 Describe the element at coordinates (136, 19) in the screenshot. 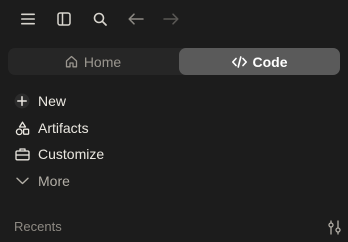

I see `back-arrow-icon` at that location.